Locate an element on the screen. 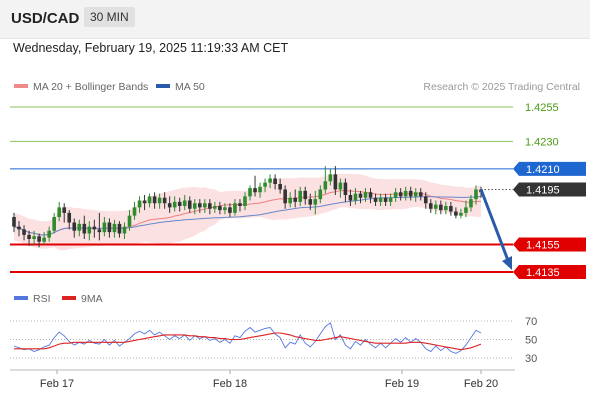 The image size is (590, 400). ma20-legend-label: MA 20 + Bollinger Bands is located at coordinates (90, 87).